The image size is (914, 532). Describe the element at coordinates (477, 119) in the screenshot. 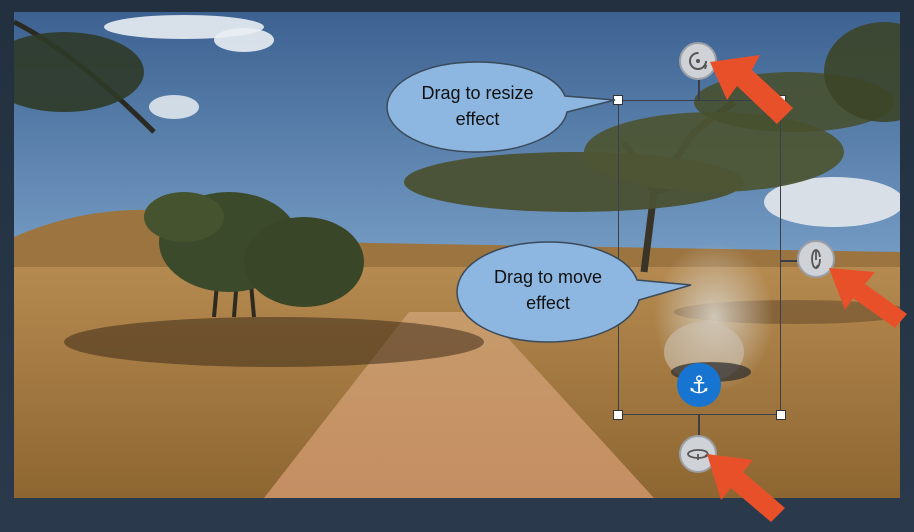

I see `callout-resize-line2: effect` at that location.